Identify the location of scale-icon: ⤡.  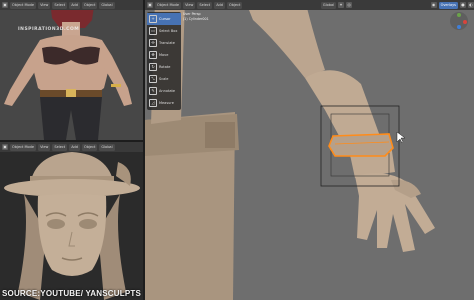
(153, 79).